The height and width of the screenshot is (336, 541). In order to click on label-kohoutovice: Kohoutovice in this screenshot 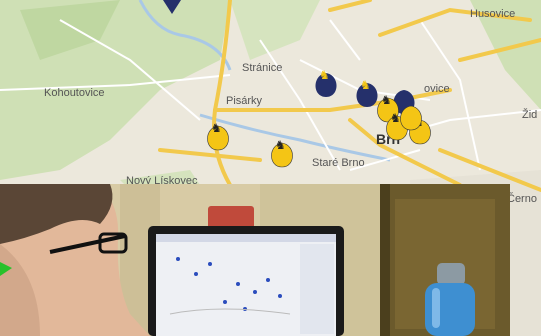, I will do `click(74, 93)`.